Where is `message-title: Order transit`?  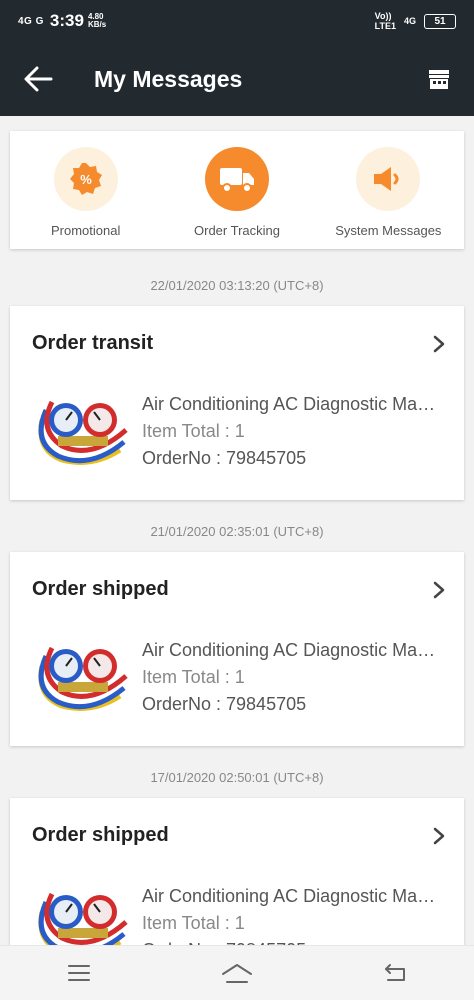
message-title: Order transit is located at coordinates (93, 343).